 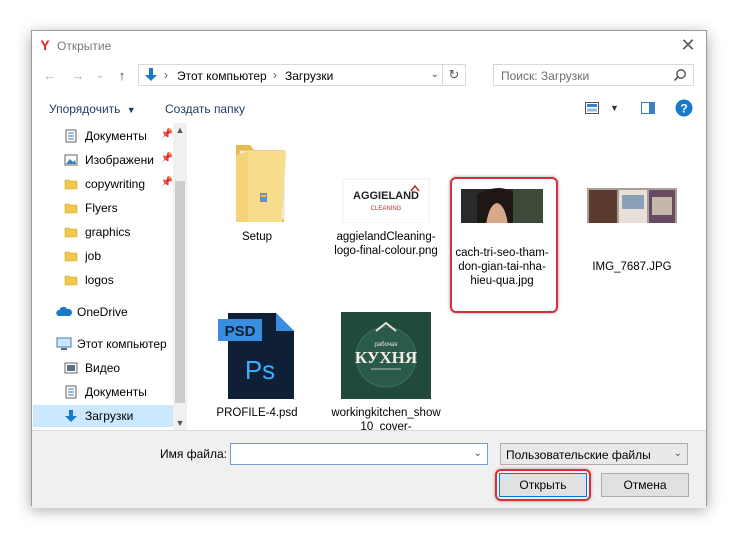 What do you see at coordinates (260, 370) in the screenshot?
I see `thumb-subtext: Ps` at bounding box center [260, 370].